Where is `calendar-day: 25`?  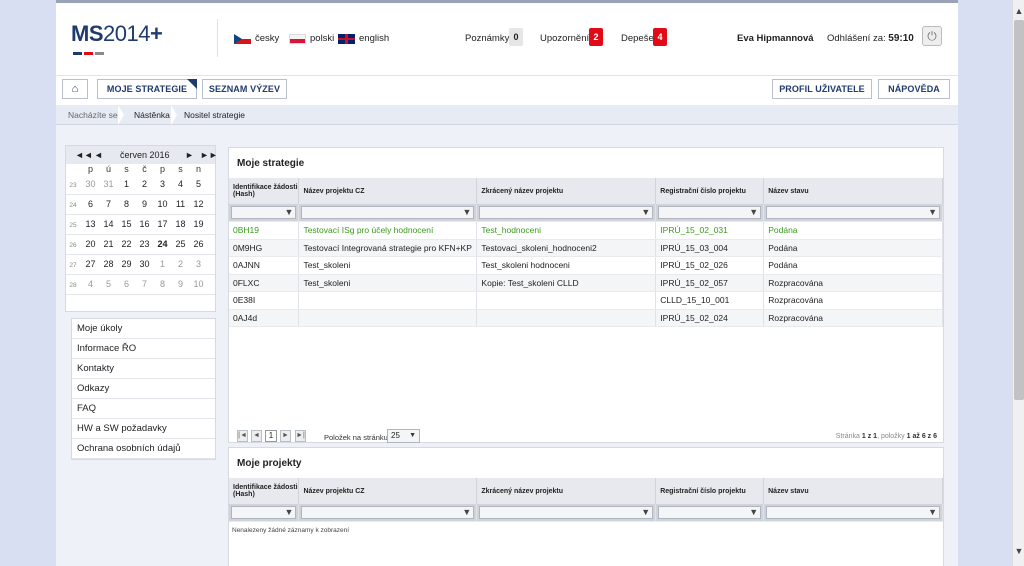 calendar-day: 25 is located at coordinates (180, 244).